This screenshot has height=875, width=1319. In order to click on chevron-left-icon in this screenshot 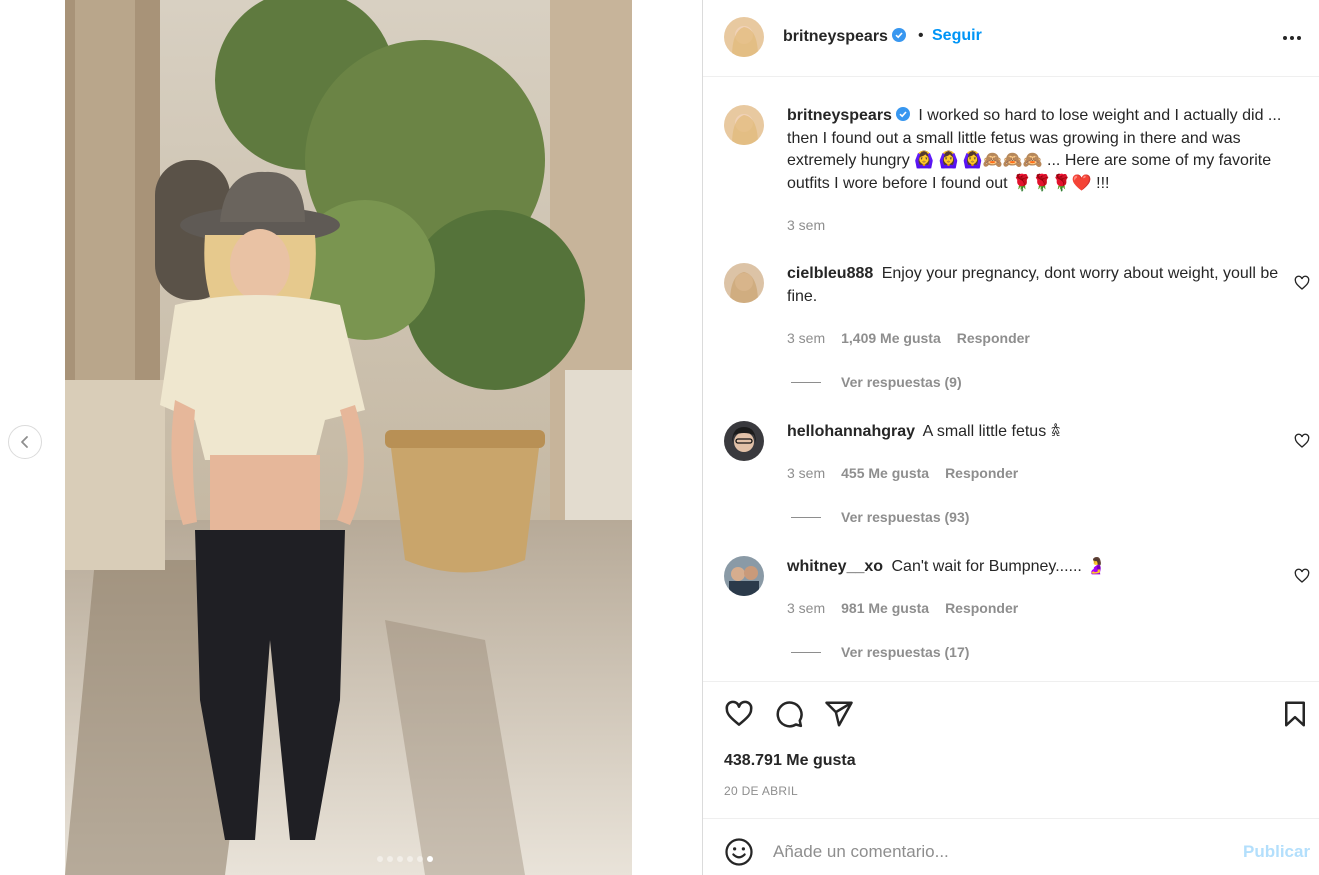, I will do `click(24, 442)`.